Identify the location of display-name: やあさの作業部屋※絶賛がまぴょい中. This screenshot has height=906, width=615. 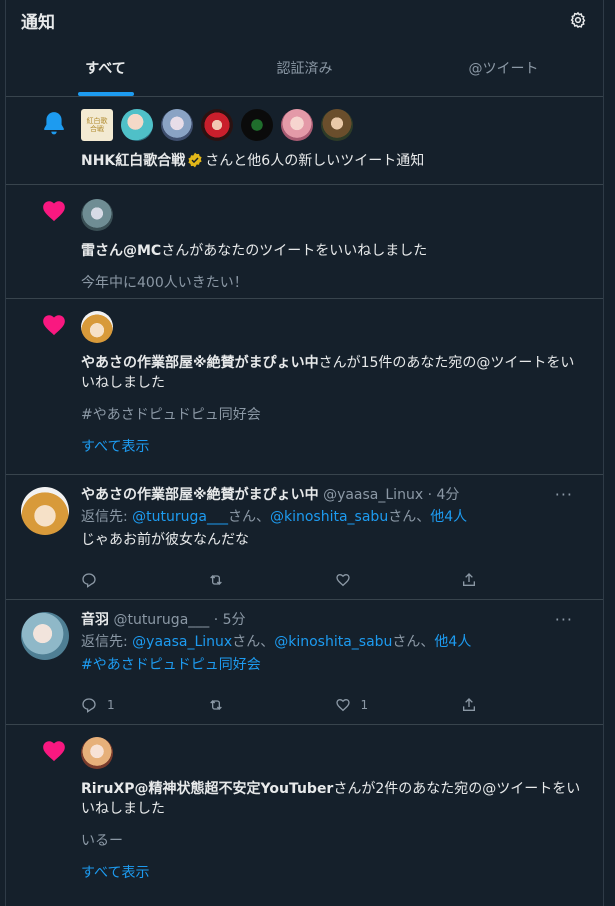
(200, 495).